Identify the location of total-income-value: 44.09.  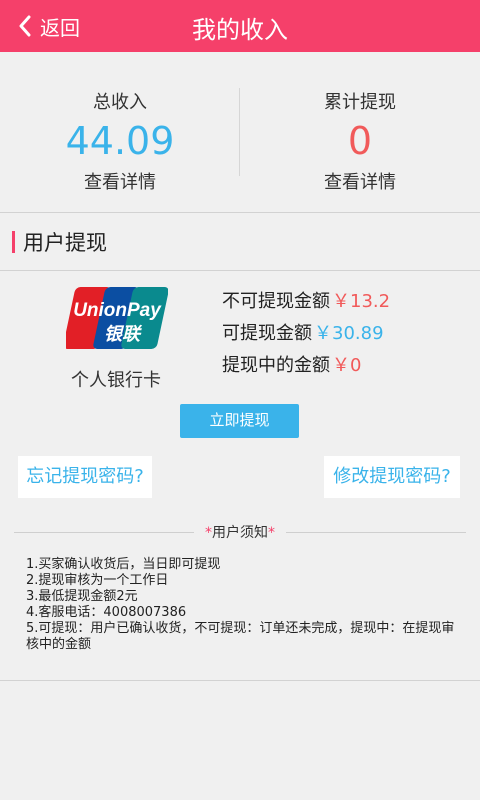
(120, 141).